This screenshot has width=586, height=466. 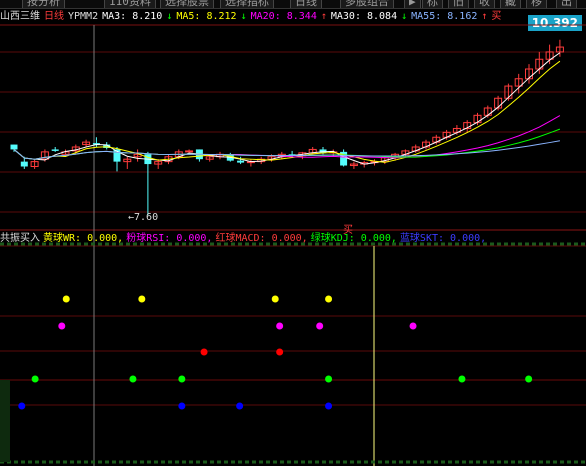 I want to click on low-price-annotation: ←7.60, so click(x=143, y=217).